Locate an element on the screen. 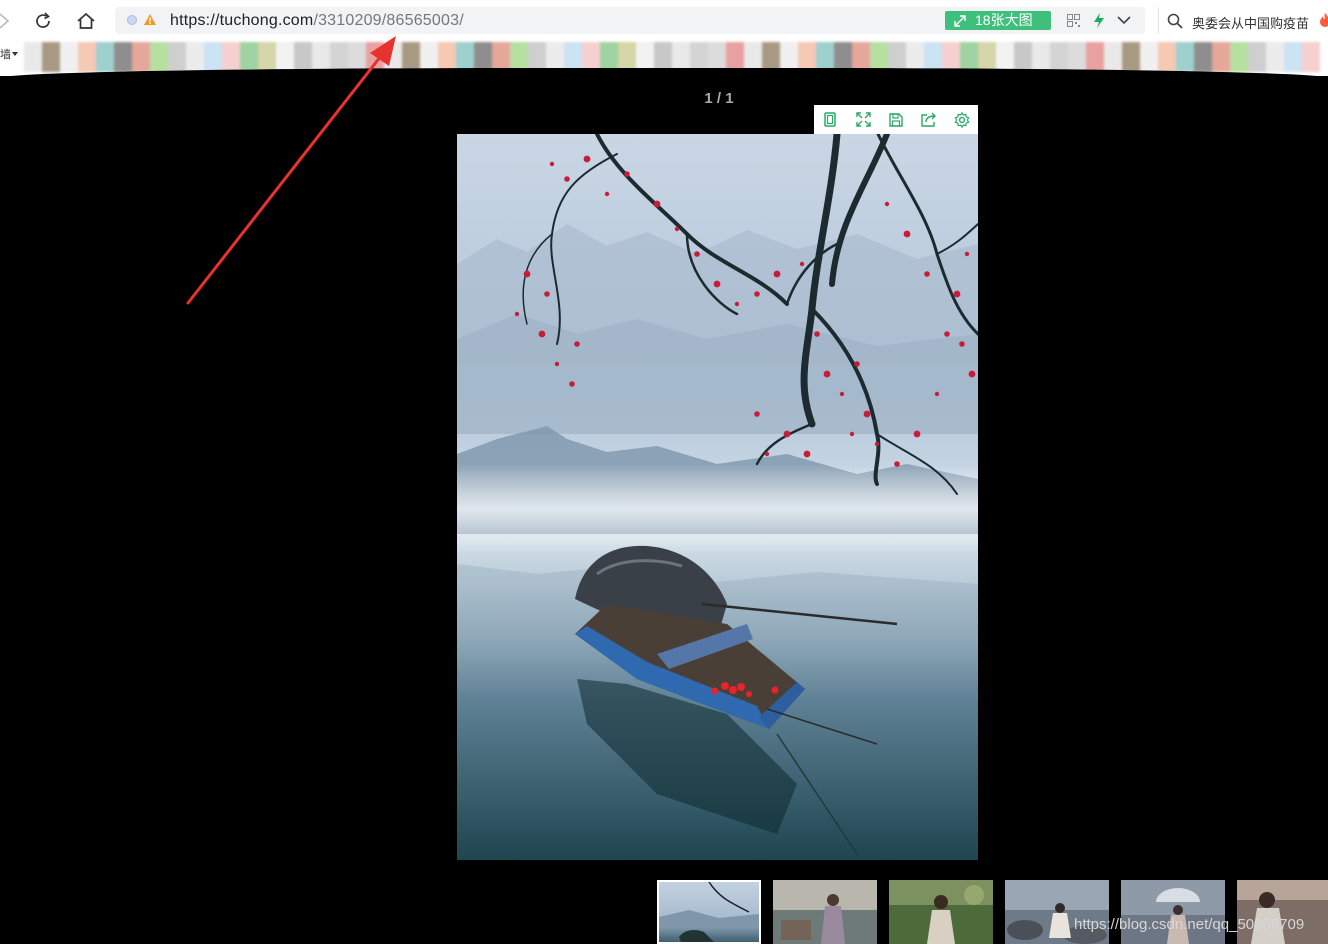 Image resolution: width=1328 pixels, height=944 pixels. thumbnail-strip is located at coordinates (992, 912).